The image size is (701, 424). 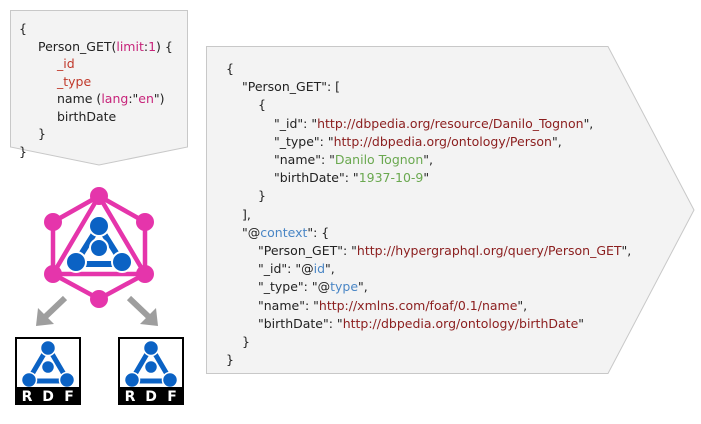 I want to click on rdf-graph-icon, so click(x=99, y=244).